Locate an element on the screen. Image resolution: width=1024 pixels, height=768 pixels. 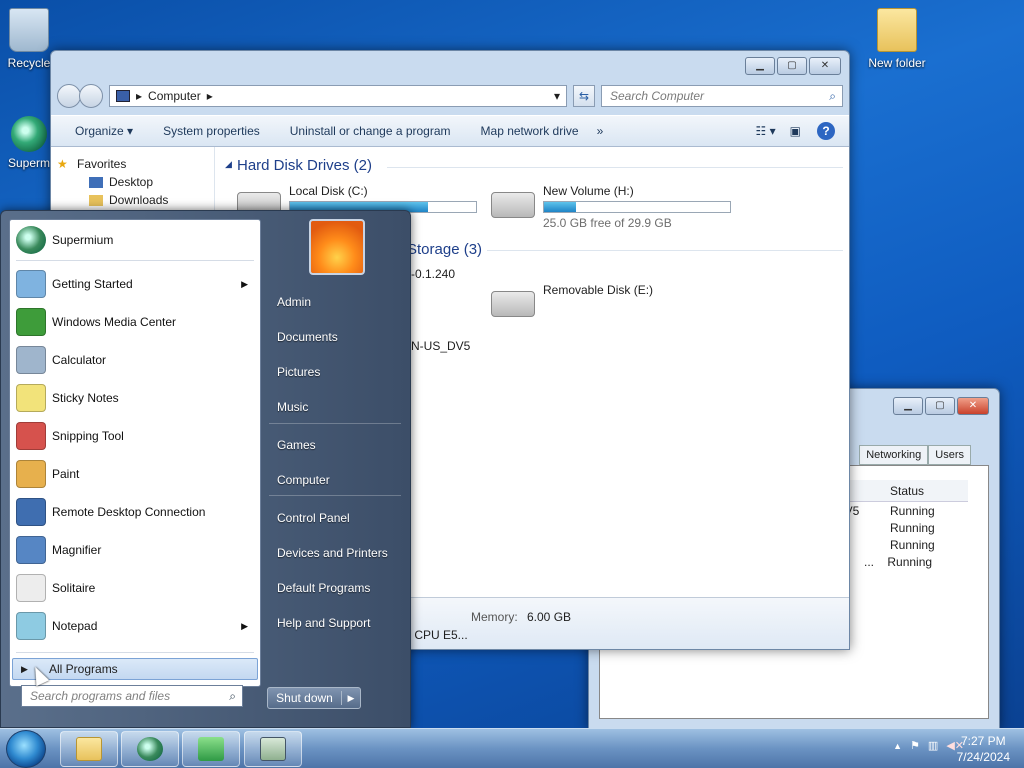
taskbar-supermium is located at coordinates (150, 749).